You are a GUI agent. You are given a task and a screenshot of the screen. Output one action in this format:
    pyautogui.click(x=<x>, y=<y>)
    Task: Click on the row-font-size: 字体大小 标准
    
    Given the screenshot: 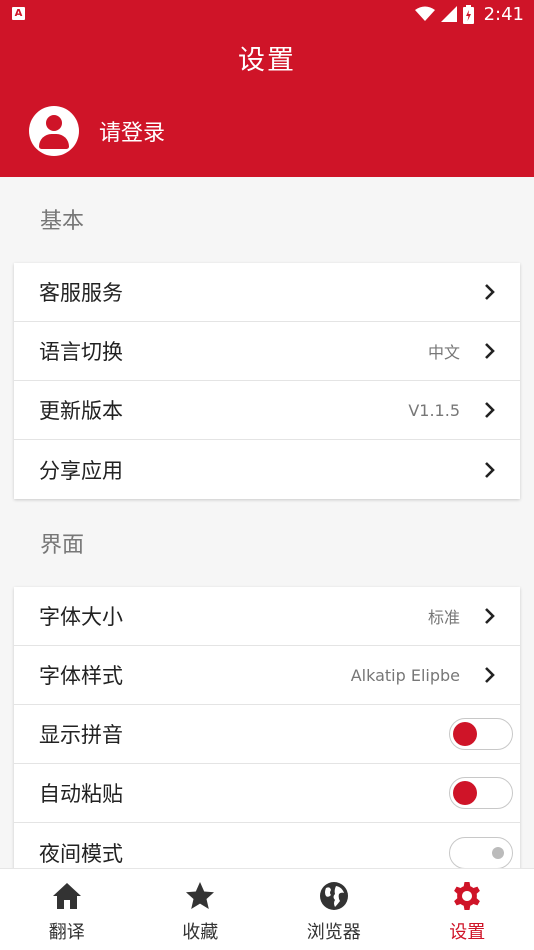 What is the action you would take?
    pyautogui.click(x=267, y=616)
    